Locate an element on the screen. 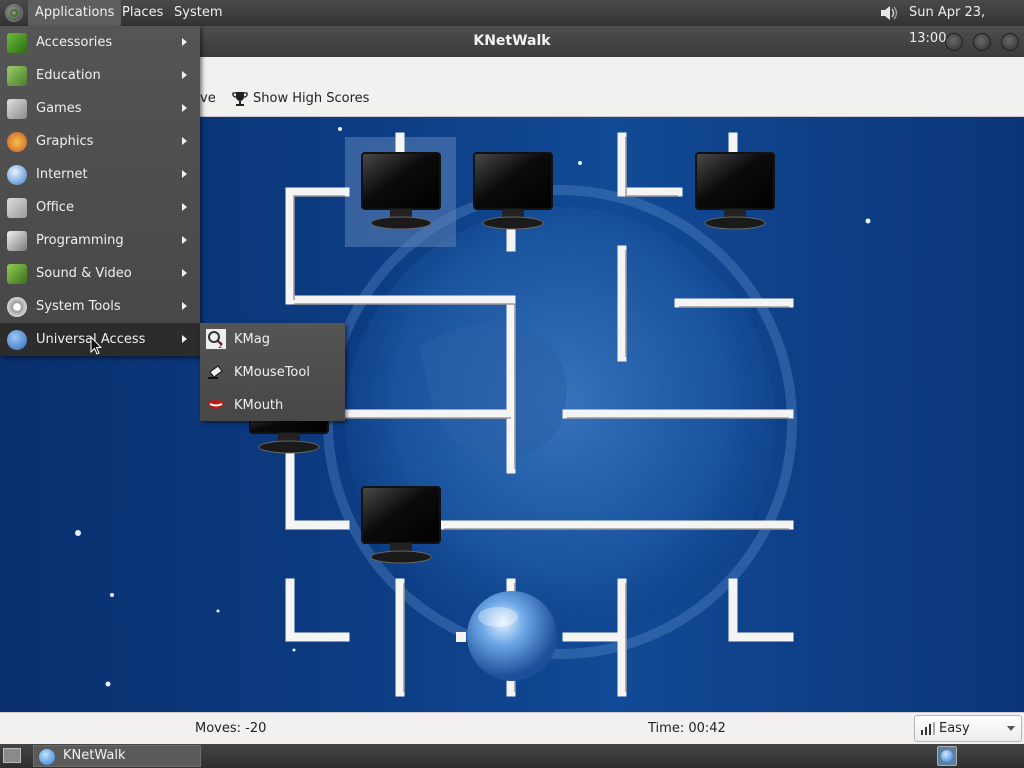 This screenshot has height=768, width=1024. menu-item-label: System Tools is located at coordinates (78, 306).